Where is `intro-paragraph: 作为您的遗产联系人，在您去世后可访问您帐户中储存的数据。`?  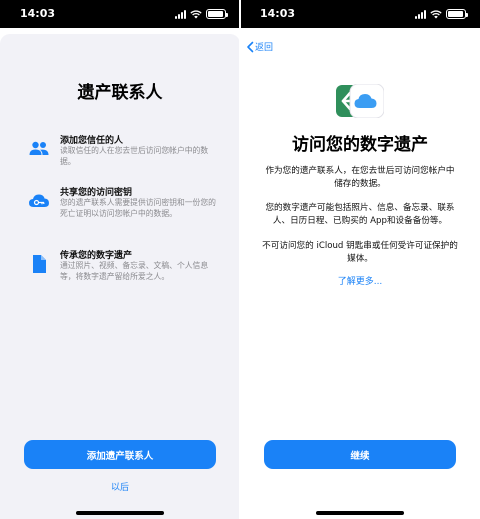
intro-paragraph: 作为您的遗产联系人，在您去世后可访问您帐户中储存的数据。 is located at coordinates (360, 177).